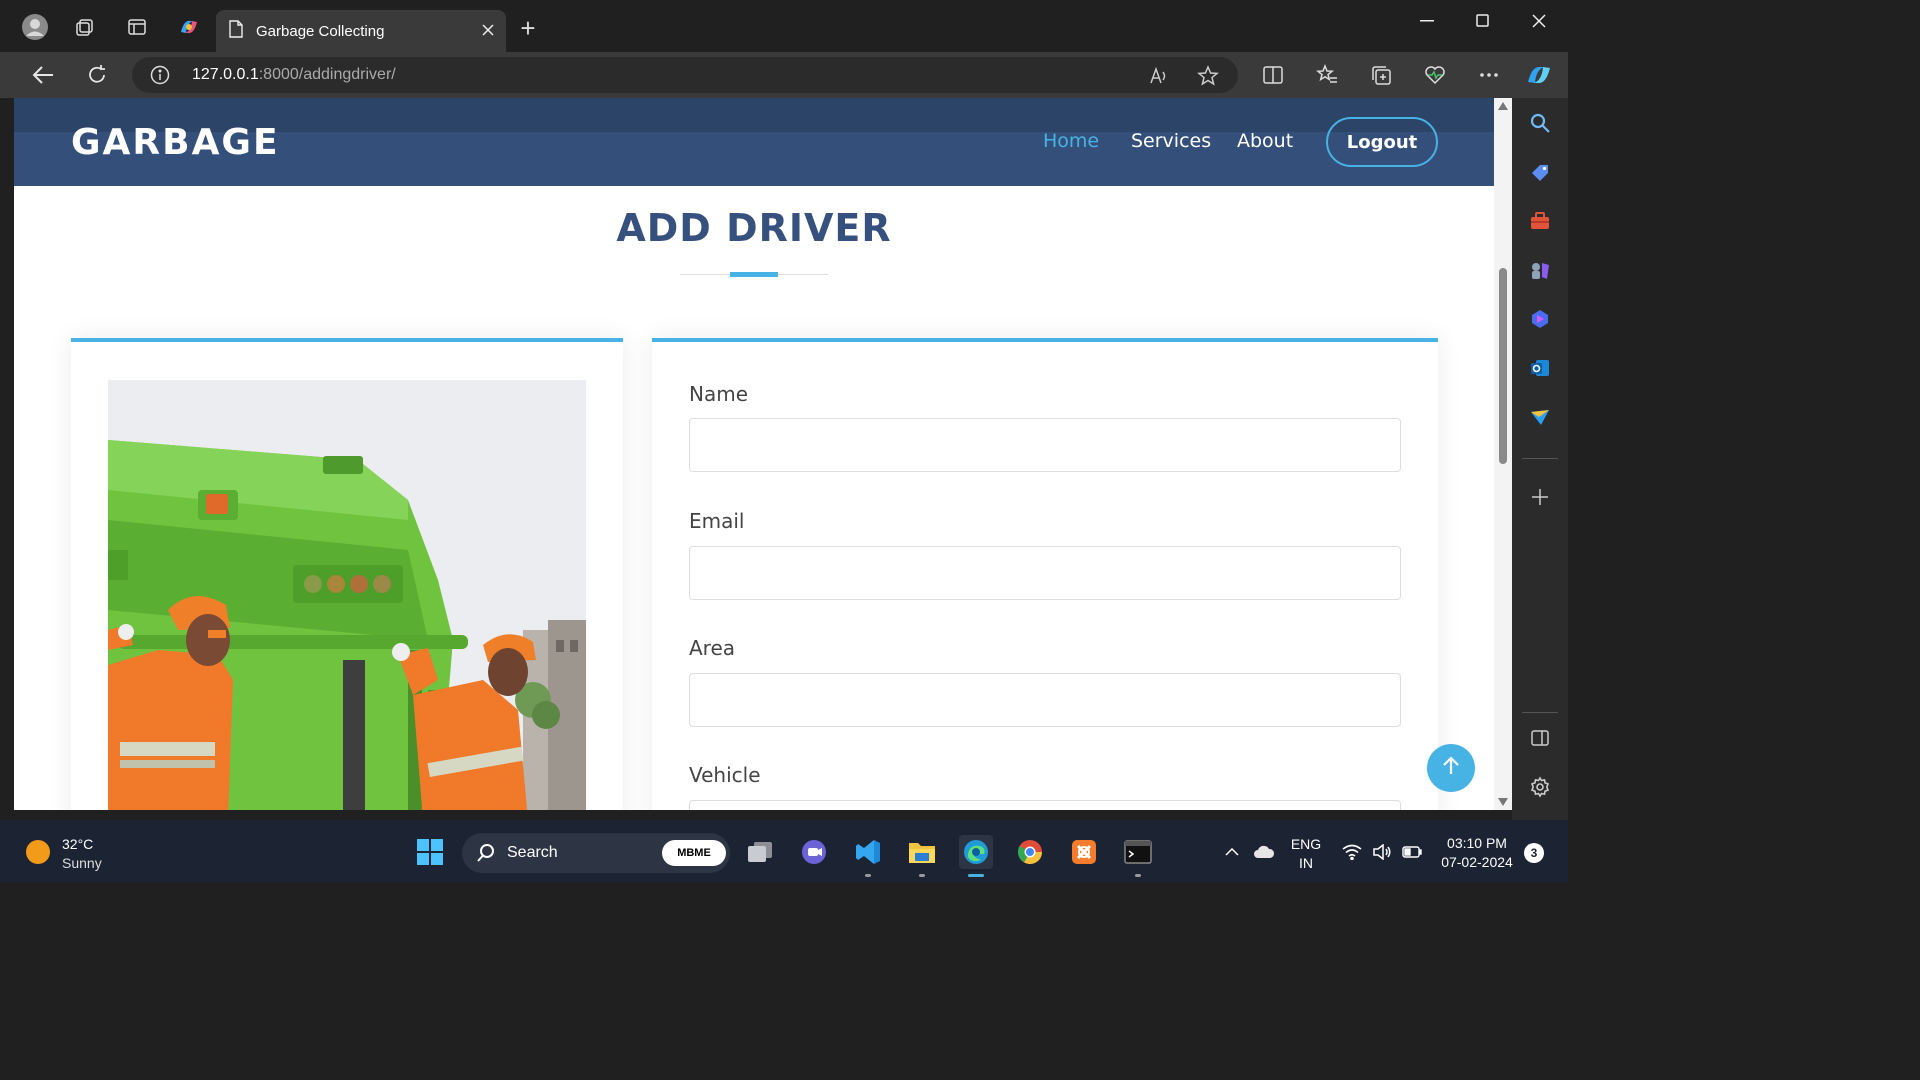 Image resolution: width=1920 pixels, height=1080 pixels. What do you see at coordinates (1503, 802) in the screenshot?
I see `scroll-down-arrow` at bounding box center [1503, 802].